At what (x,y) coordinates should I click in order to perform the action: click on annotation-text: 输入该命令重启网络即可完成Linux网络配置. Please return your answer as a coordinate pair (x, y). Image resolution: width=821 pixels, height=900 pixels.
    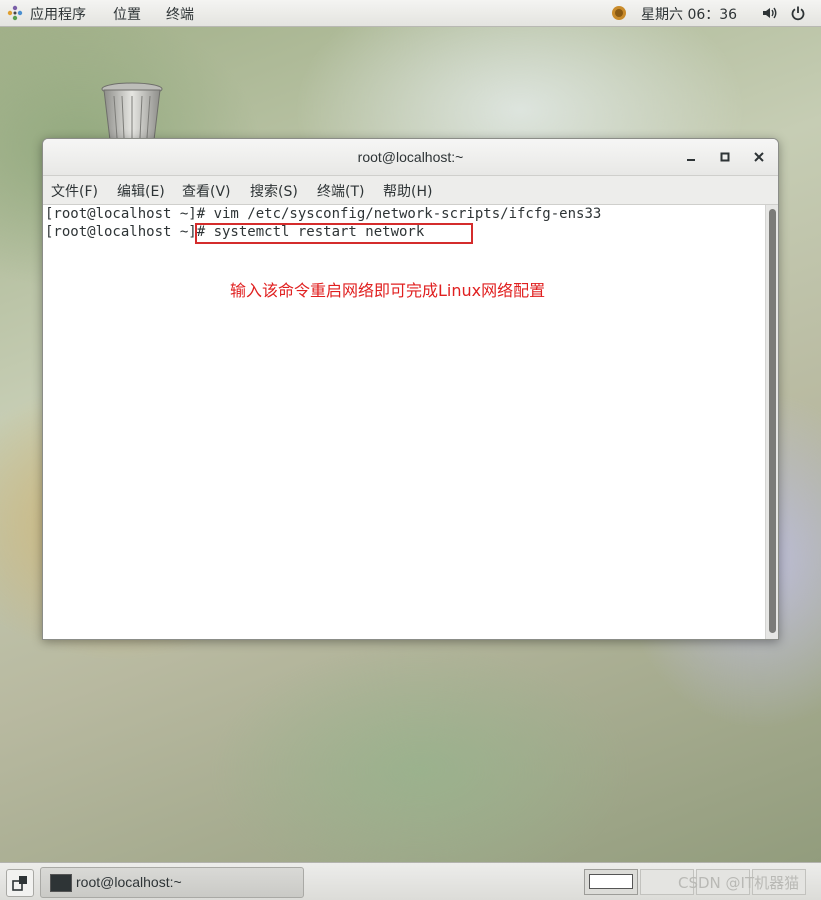
    Looking at the image, I should click on (388, 290).